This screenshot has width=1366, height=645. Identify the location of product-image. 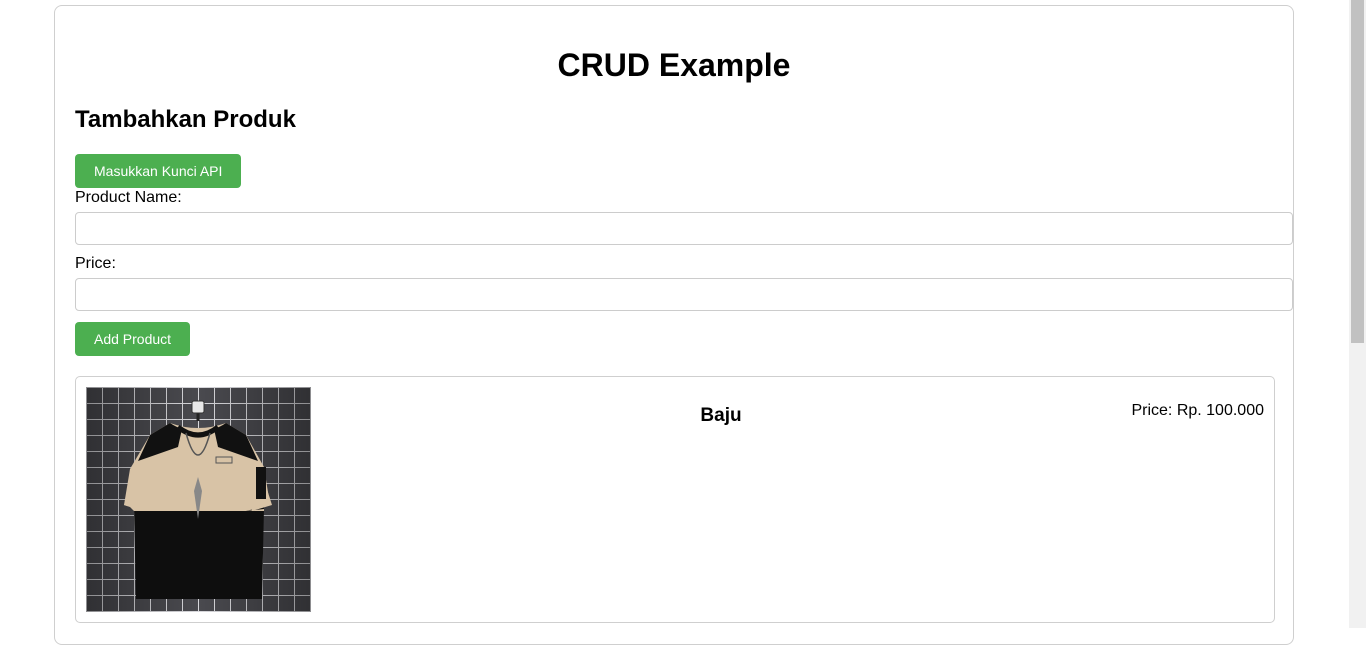
(198, 499).